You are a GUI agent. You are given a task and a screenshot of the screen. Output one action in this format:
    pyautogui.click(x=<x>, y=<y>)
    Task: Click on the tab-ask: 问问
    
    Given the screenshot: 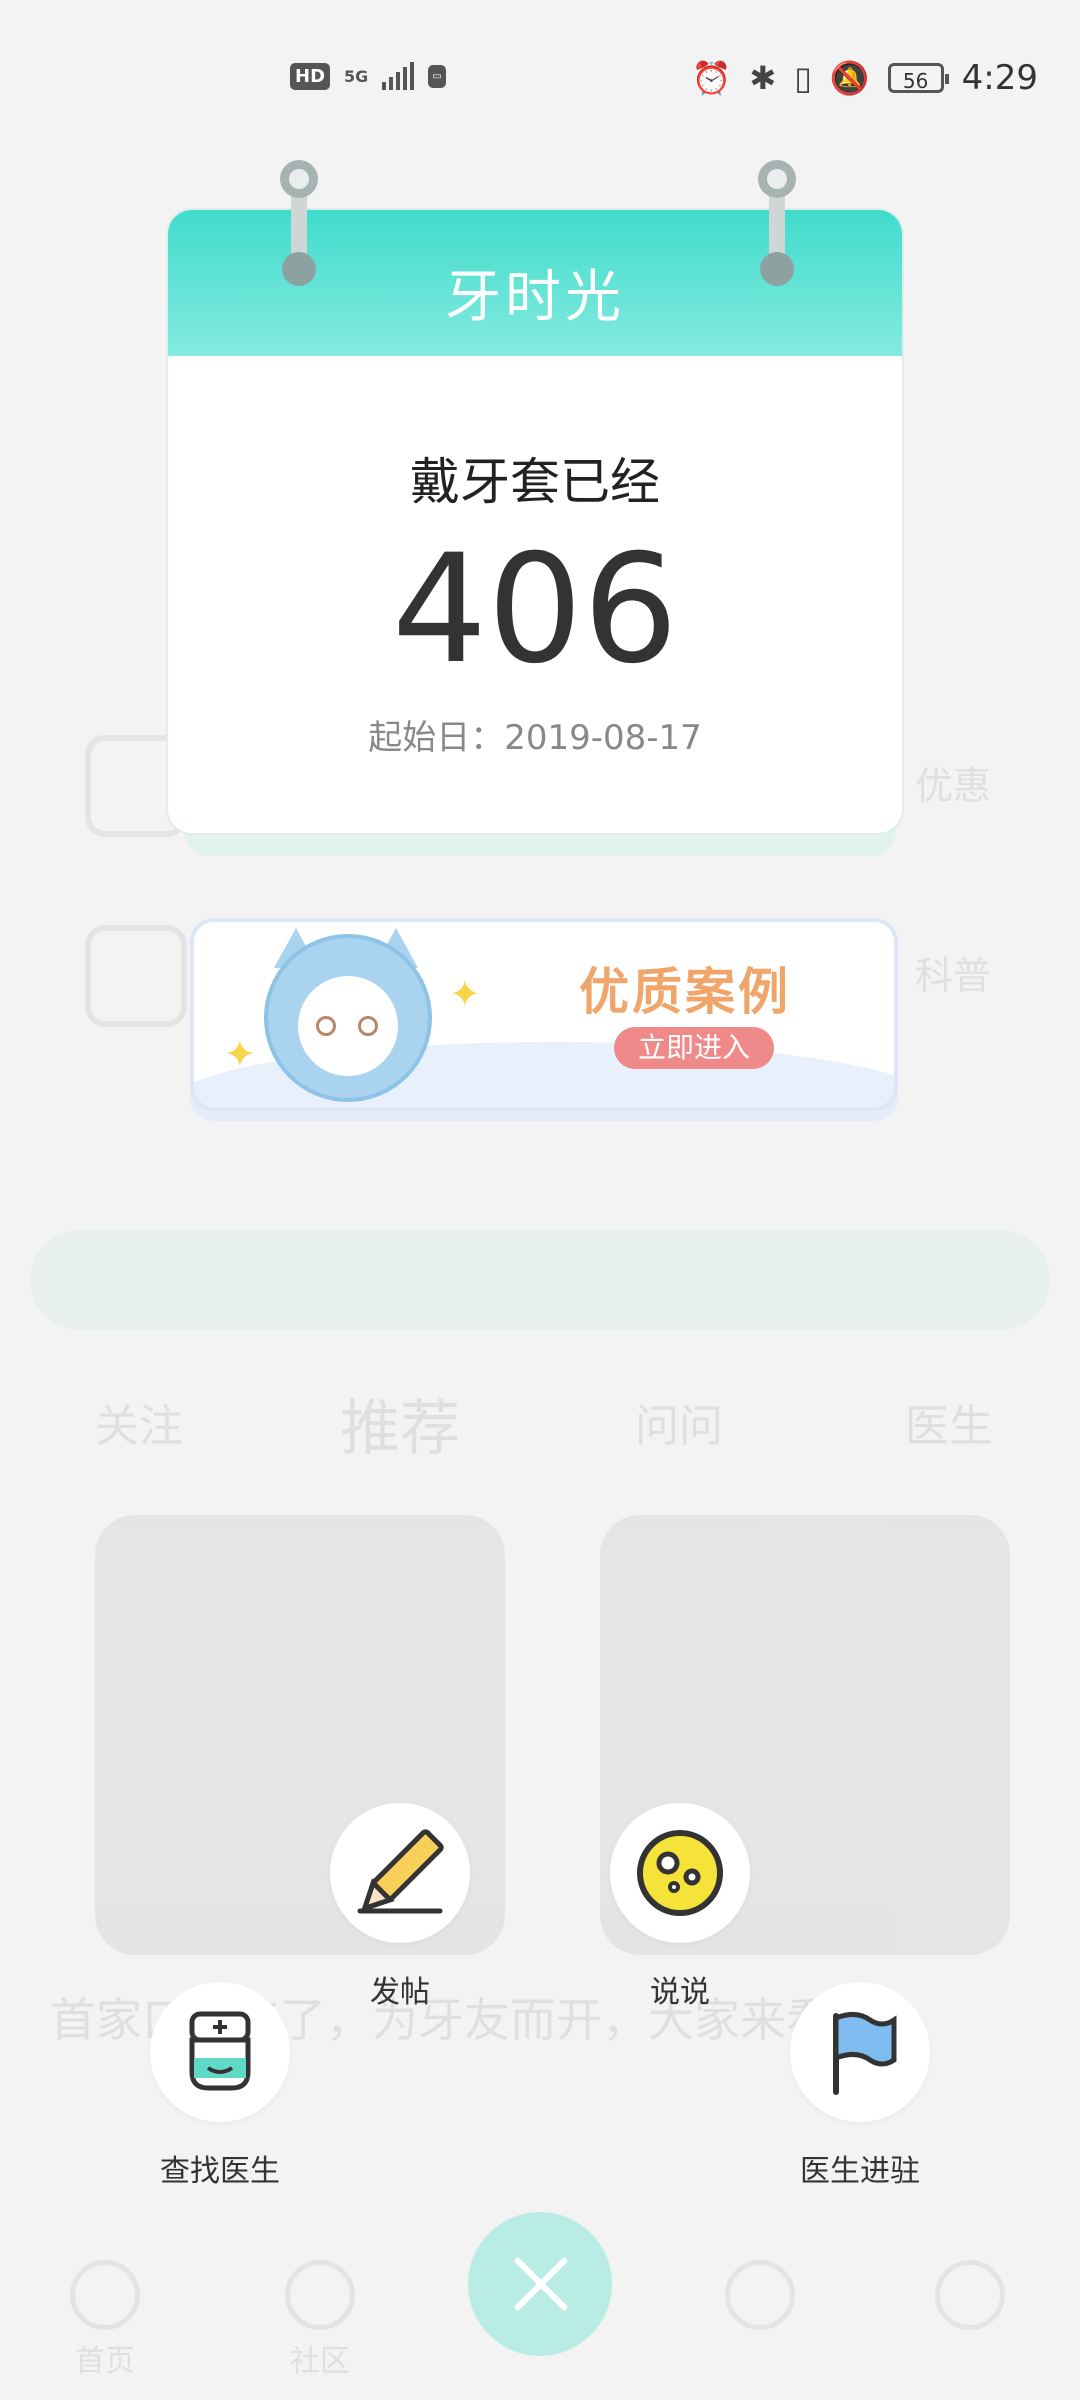 What is the action you would take?
    pyautogui.click(x=679, y=1426)
    